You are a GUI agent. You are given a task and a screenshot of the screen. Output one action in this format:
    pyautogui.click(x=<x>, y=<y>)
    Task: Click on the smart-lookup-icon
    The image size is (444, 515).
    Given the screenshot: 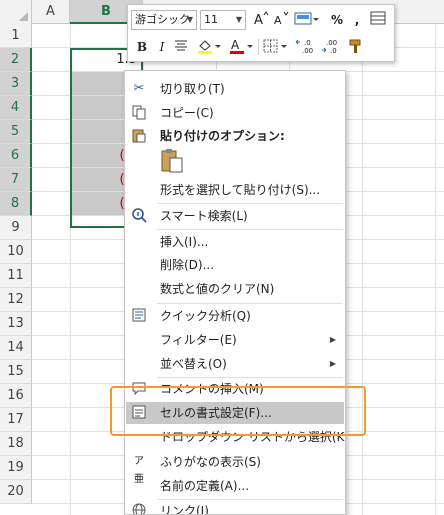 What is the action you would take?
    pyautogui.click(x=139, y=216)
    